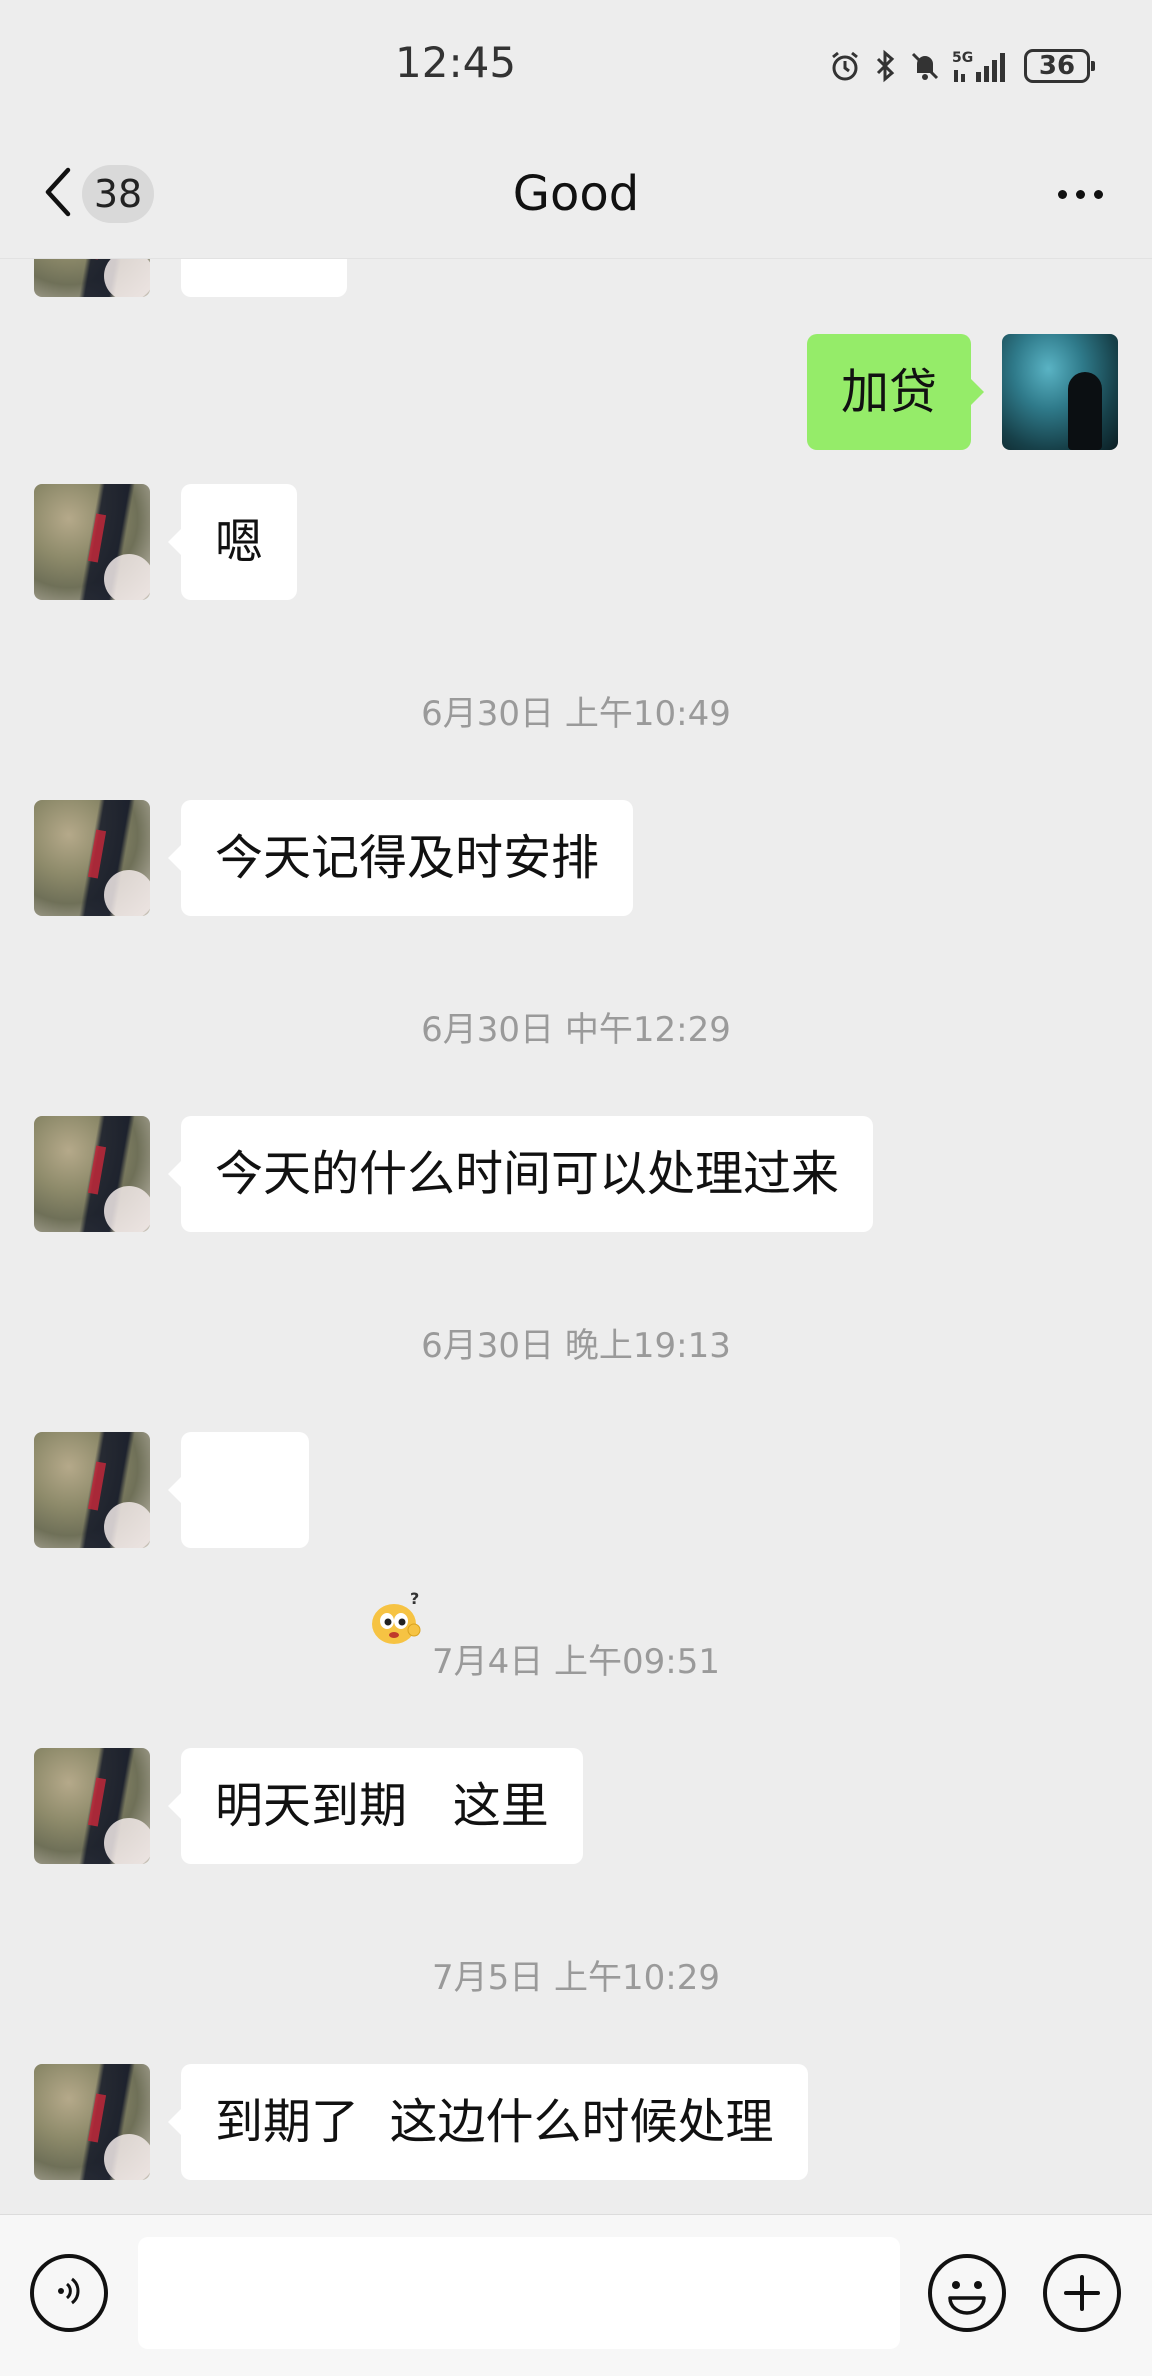 This screenshot has width=1152, height=2376. I want to click on input-bar, so click(576, 2295).